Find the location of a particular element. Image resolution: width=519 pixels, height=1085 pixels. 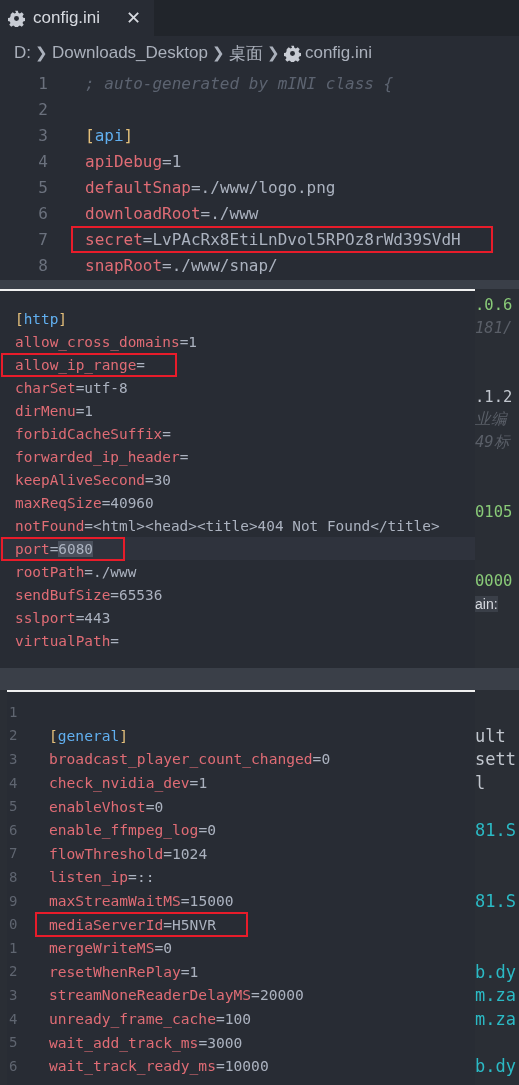

setting-line: dirMenu=1 is located at coordinates (54, 410).